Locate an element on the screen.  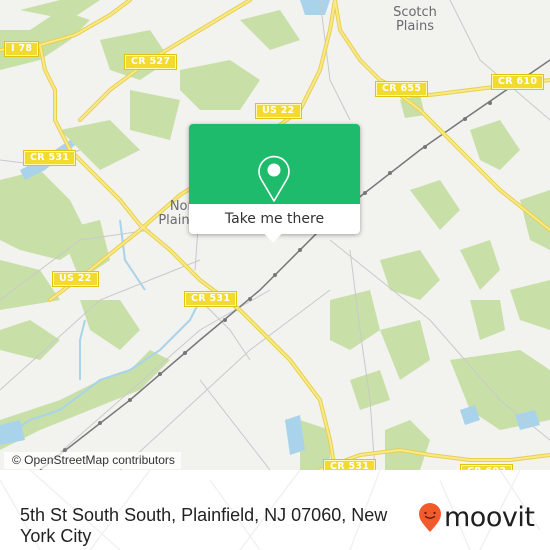
location-popup: Take me there is located at coordinates (274, 183).